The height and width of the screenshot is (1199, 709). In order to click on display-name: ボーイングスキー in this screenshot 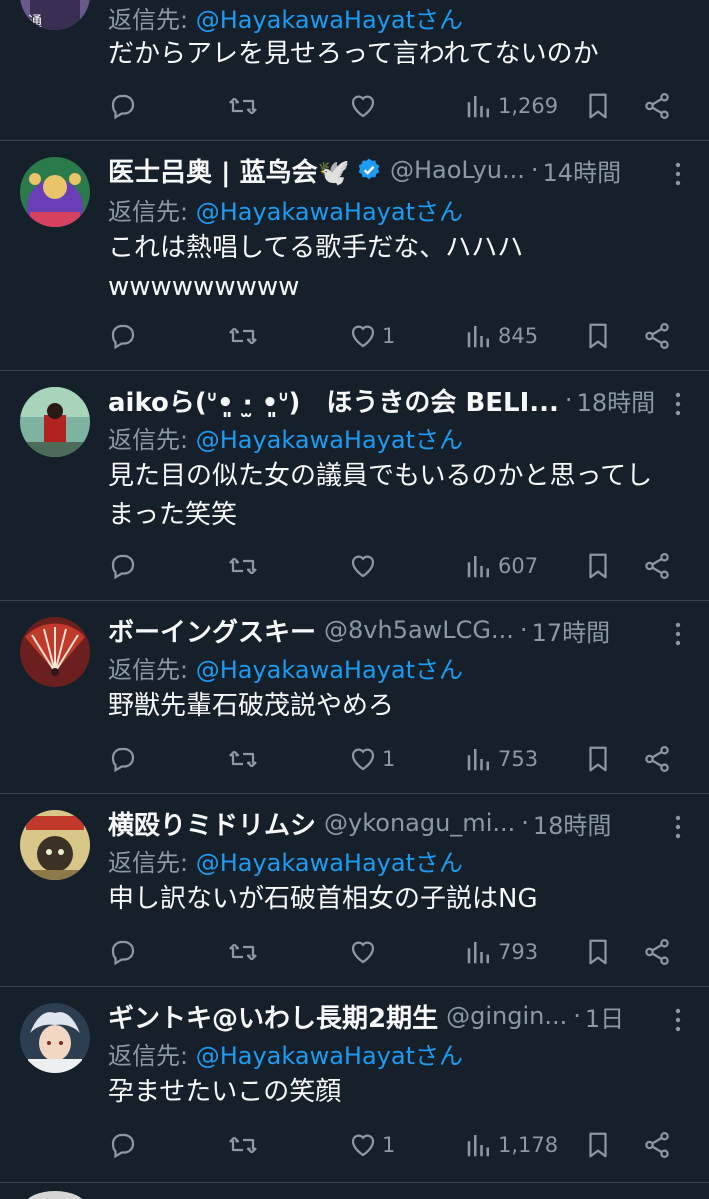, I will do `click(212, 630)`.